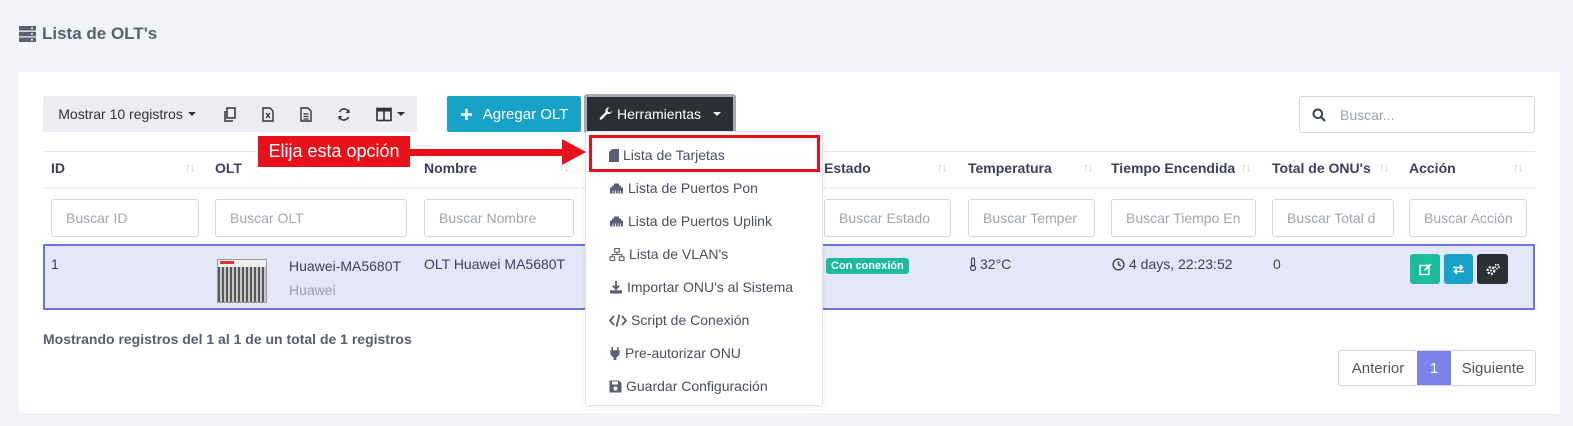 The height and width of the screenshot is (426, 1573). I want to click on cogs-icon, so click(1493, 269).